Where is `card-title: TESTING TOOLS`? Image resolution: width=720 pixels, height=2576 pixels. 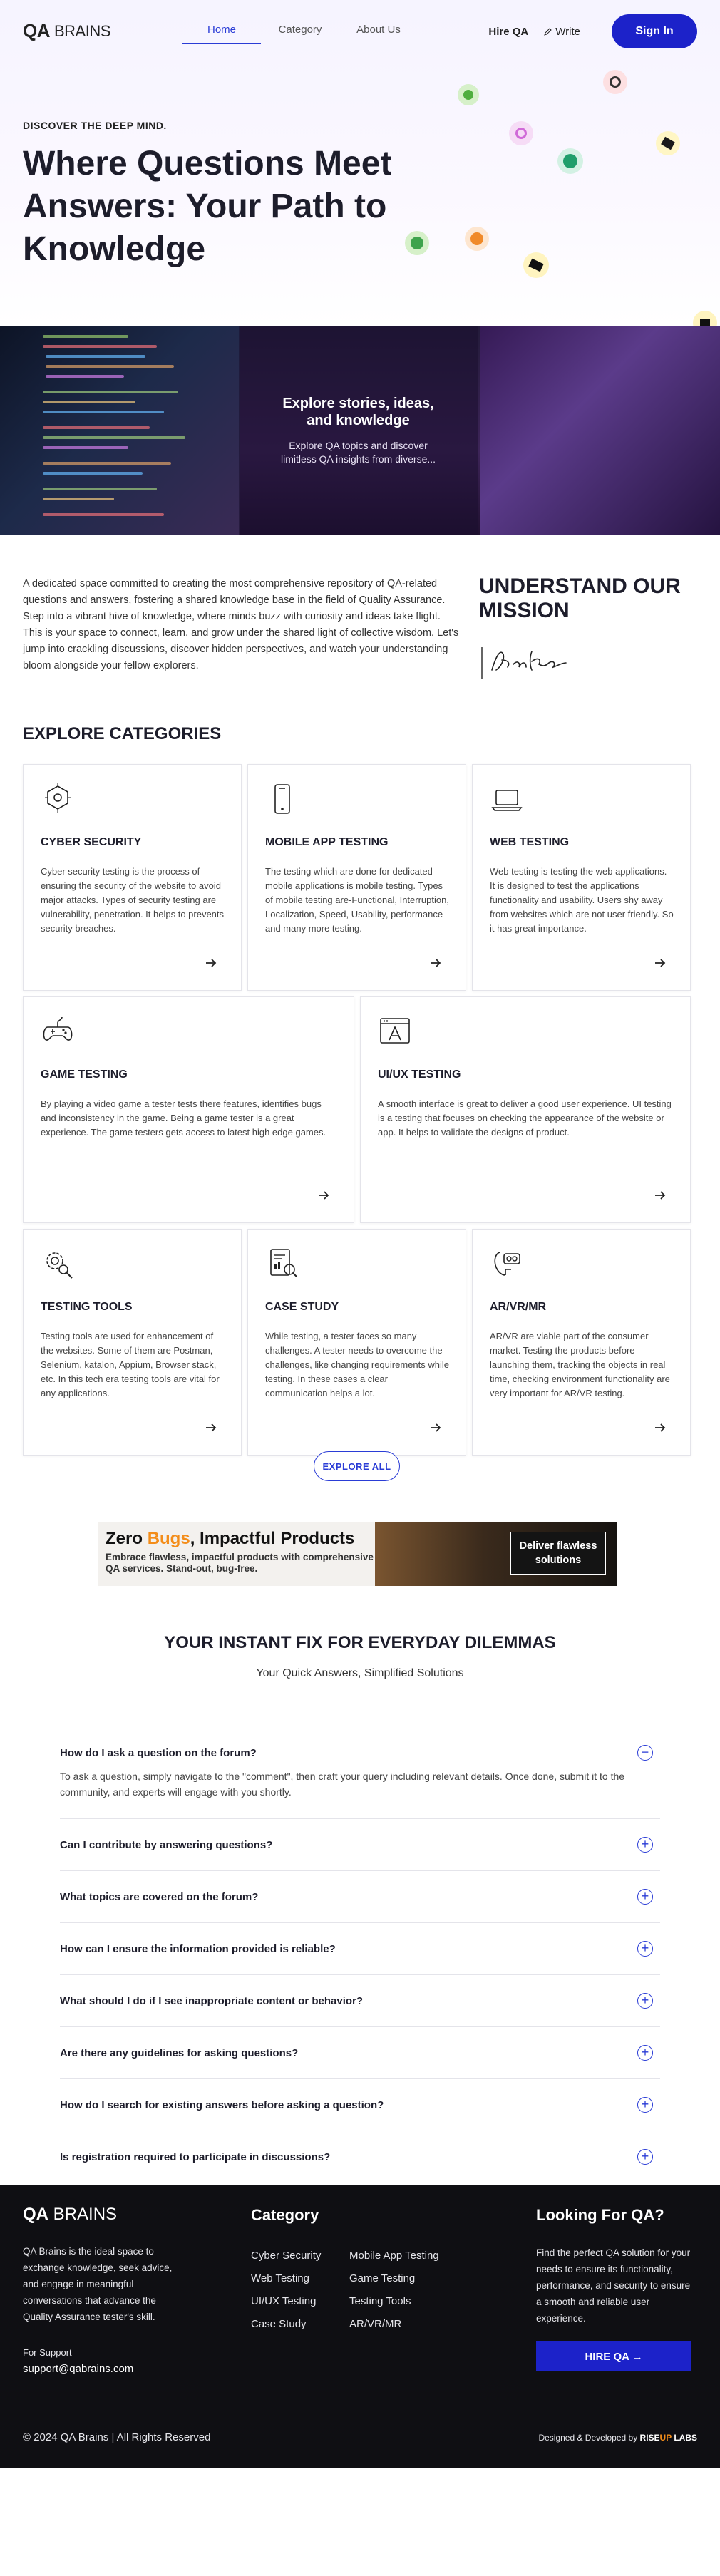 card-title: TESTING TOOLS is located at coordinates (87, 1307).